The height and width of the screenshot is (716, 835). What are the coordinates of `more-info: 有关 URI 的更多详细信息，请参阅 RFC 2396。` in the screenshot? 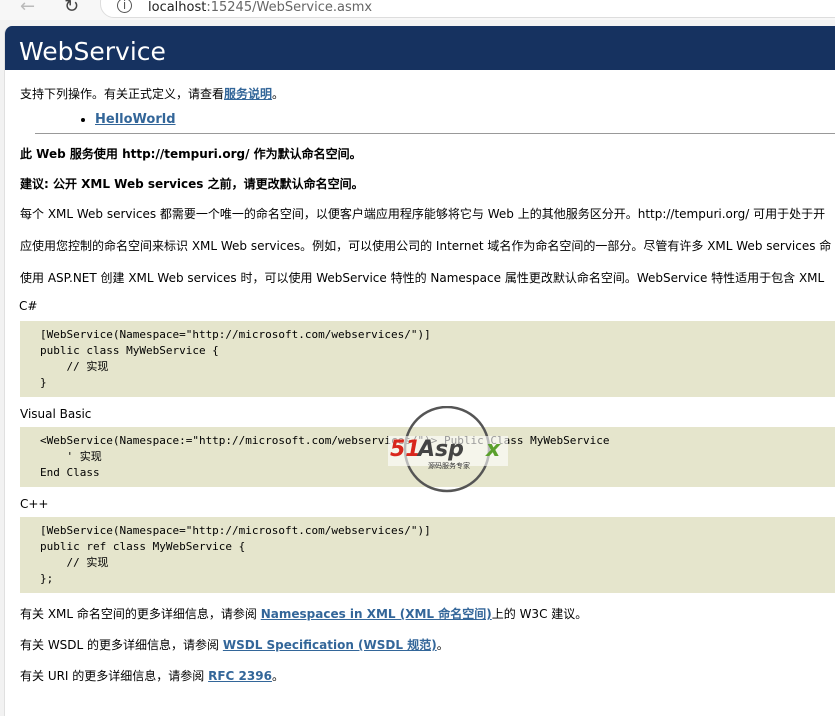 It's located at (152, 676).